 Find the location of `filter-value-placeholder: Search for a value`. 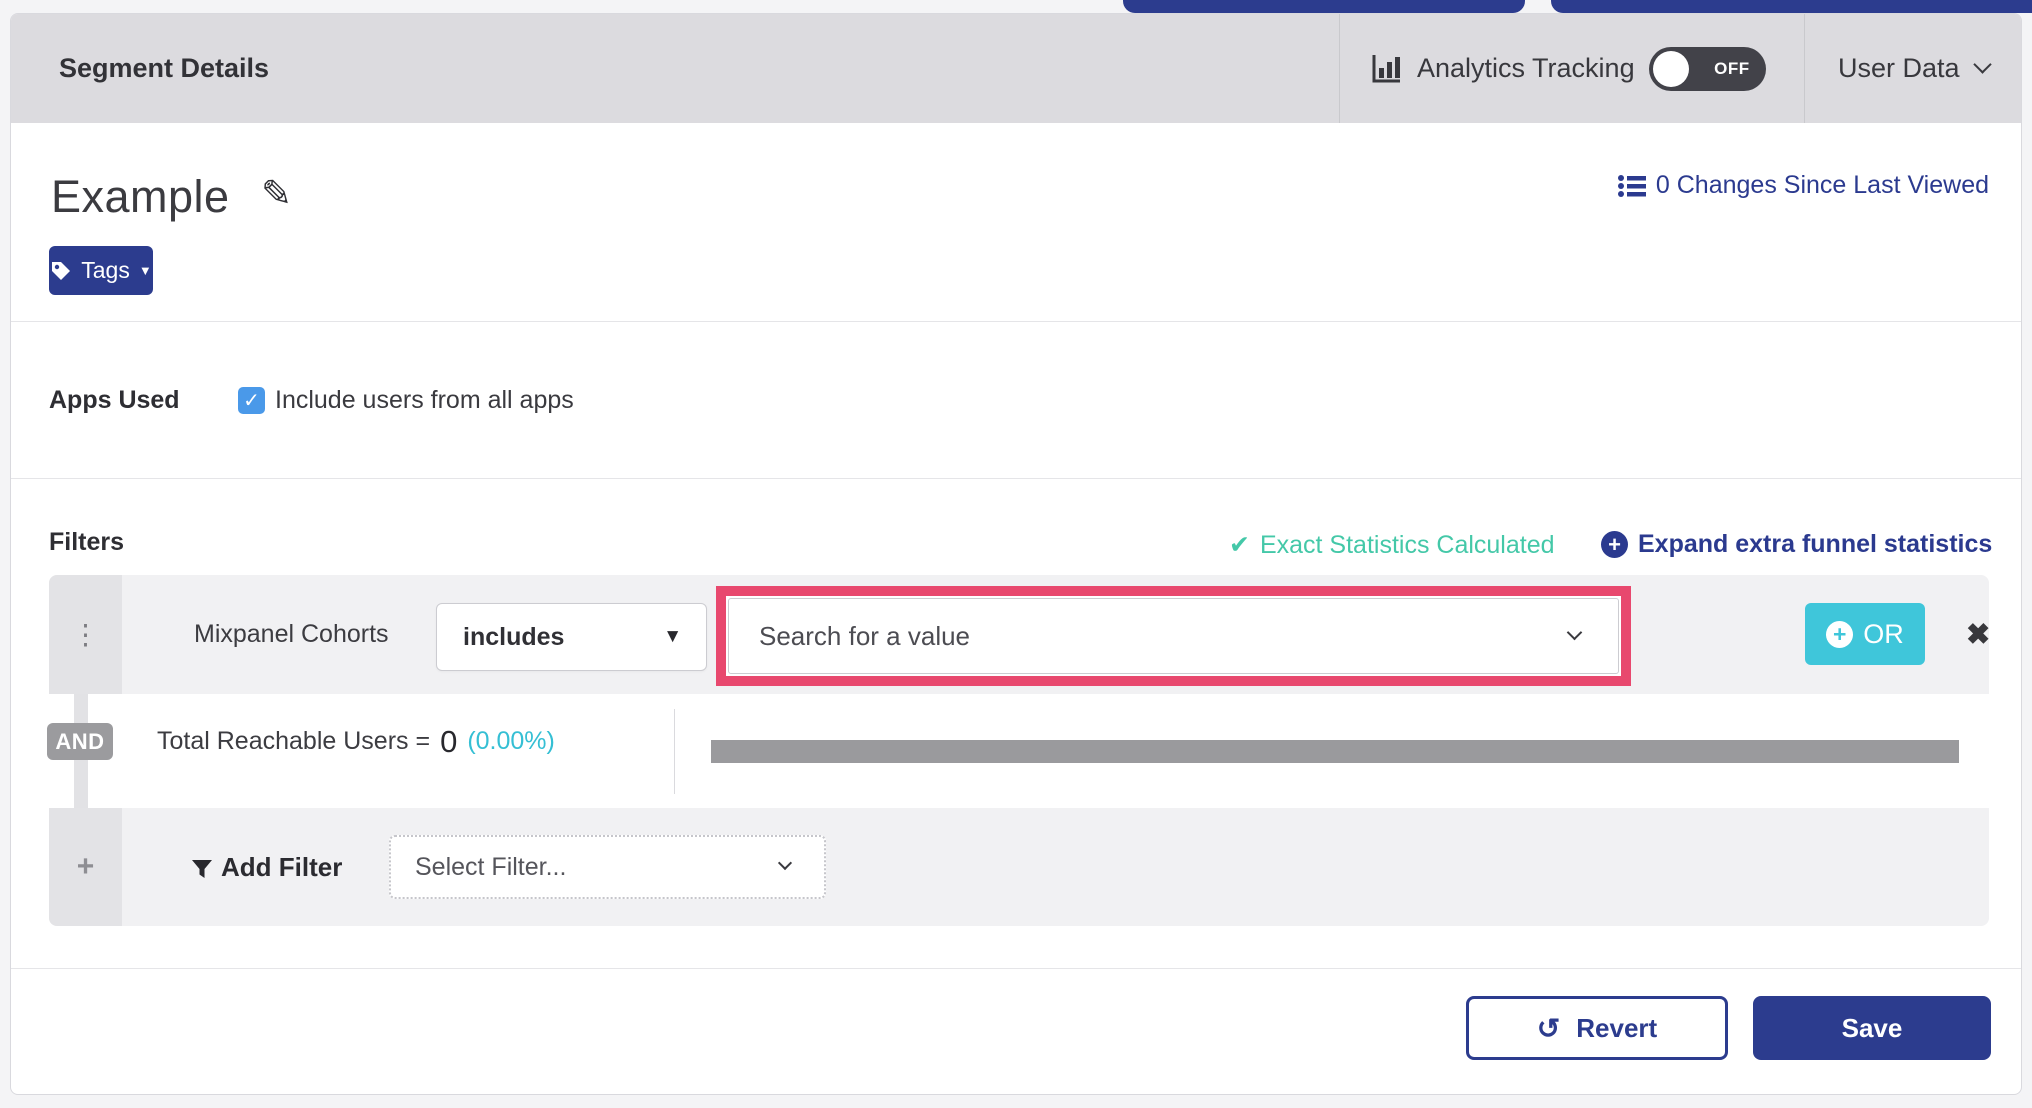

filter-value-placeholder: Search for a value is located at coordinates (865, 635).